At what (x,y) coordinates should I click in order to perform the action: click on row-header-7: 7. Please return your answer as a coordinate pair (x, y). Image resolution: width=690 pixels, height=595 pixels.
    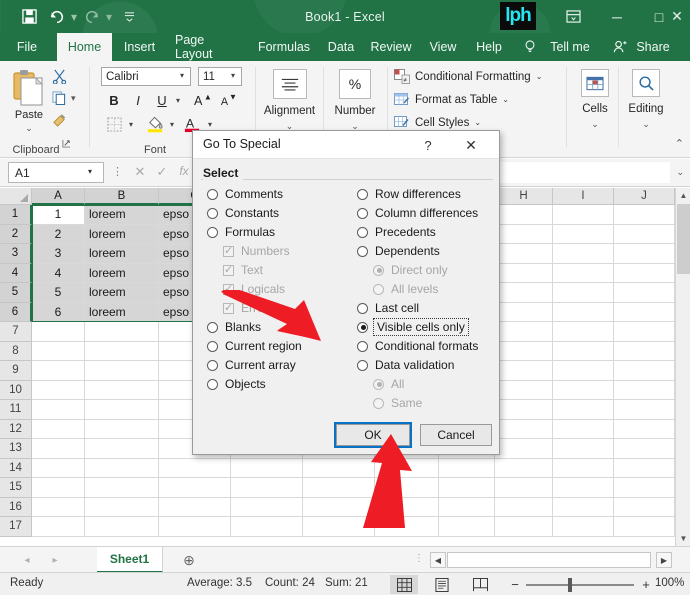
    Looking at the image, I should click on (16, 332).